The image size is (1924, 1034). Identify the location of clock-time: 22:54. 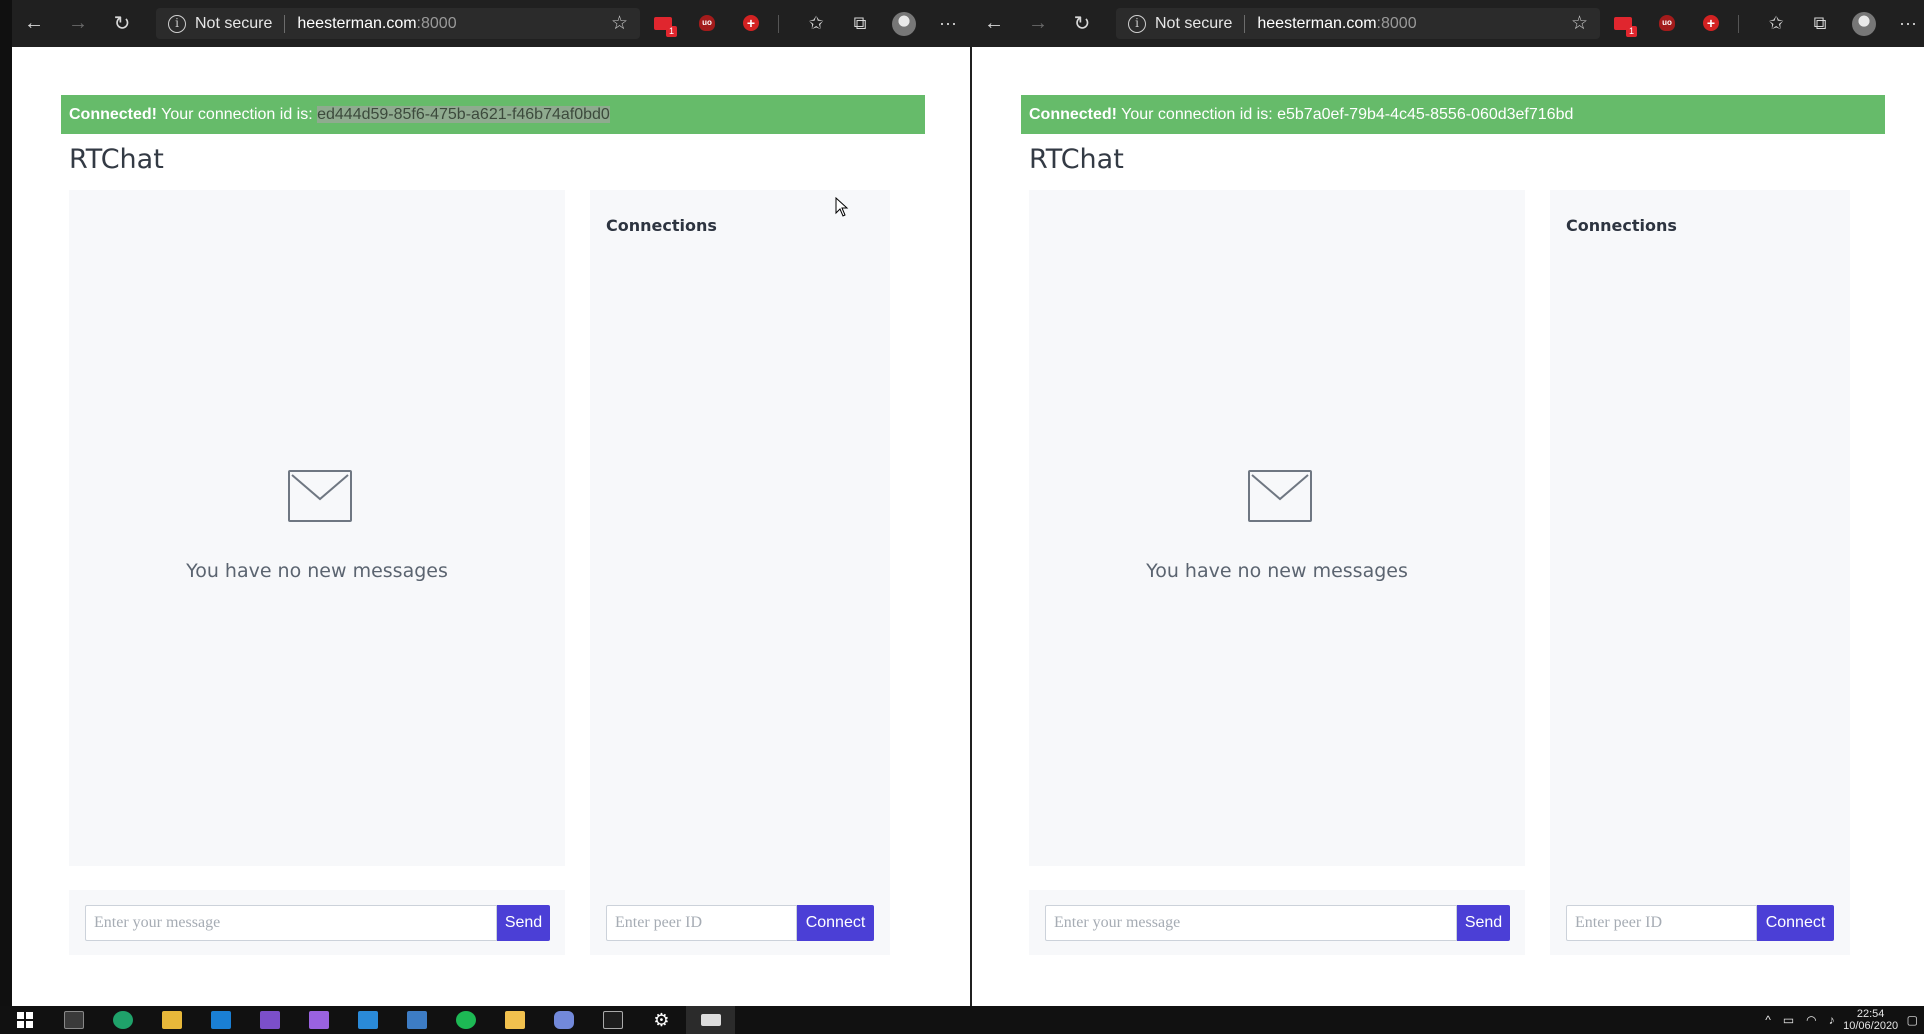
(1870, 1014).